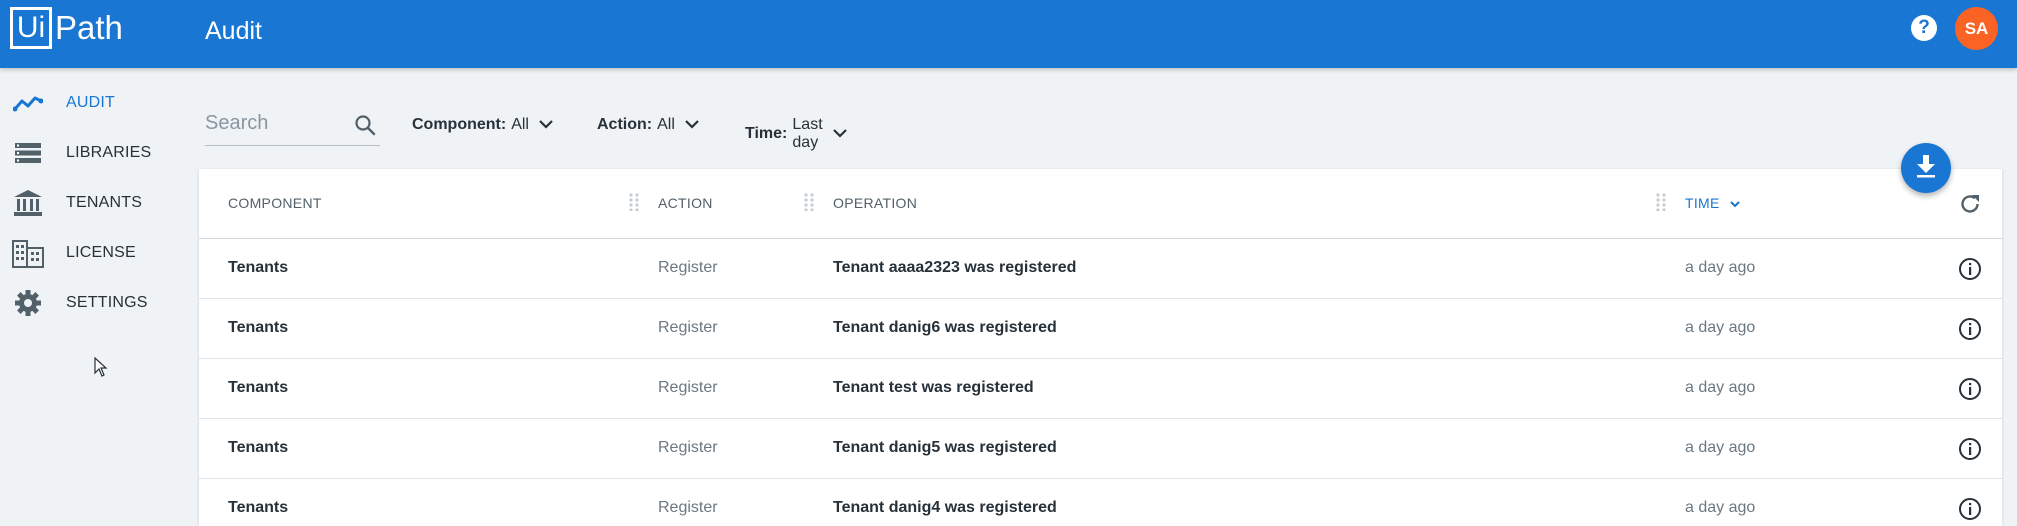 This screenshot has height=526, width=2017. I want to click on help-icon: ?, so click(1924, 28).